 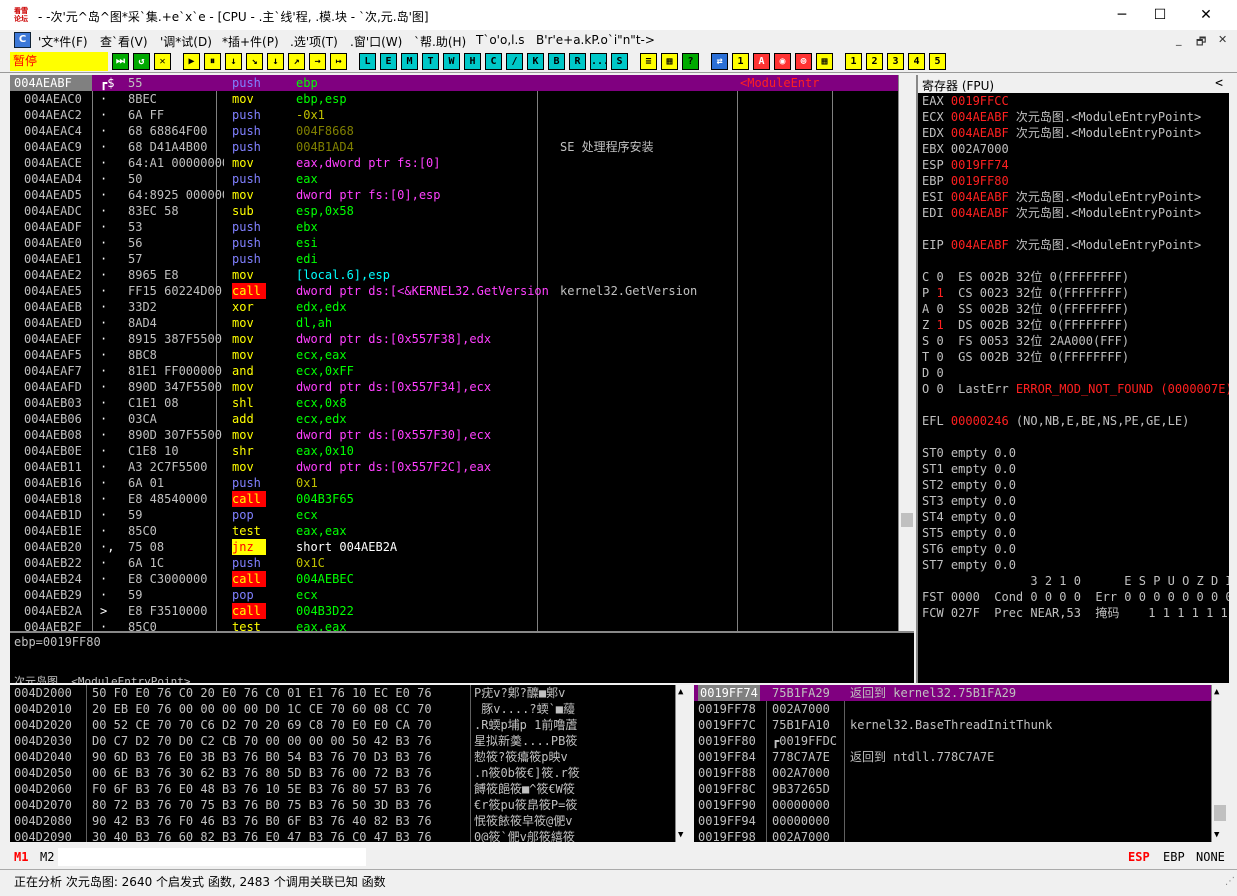 What do you see at coordinates (1219, 83) in the screenshot?
I see `collapse-arrow-icon: <` at bounding box center [1219, 83].